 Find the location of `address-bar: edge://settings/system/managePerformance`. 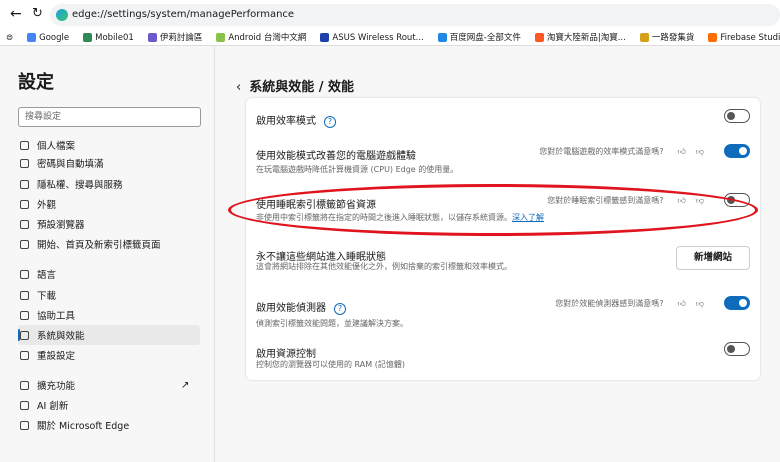

address-bar: edge://settings/system/managePerformance is located at coordinates (415, 15).